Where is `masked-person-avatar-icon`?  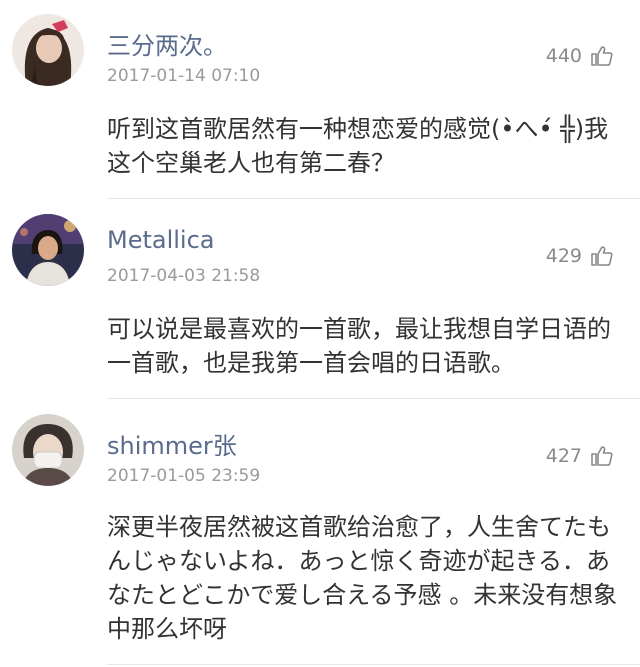 masked-person-avatar-icon is located at coordinates (48, 450).